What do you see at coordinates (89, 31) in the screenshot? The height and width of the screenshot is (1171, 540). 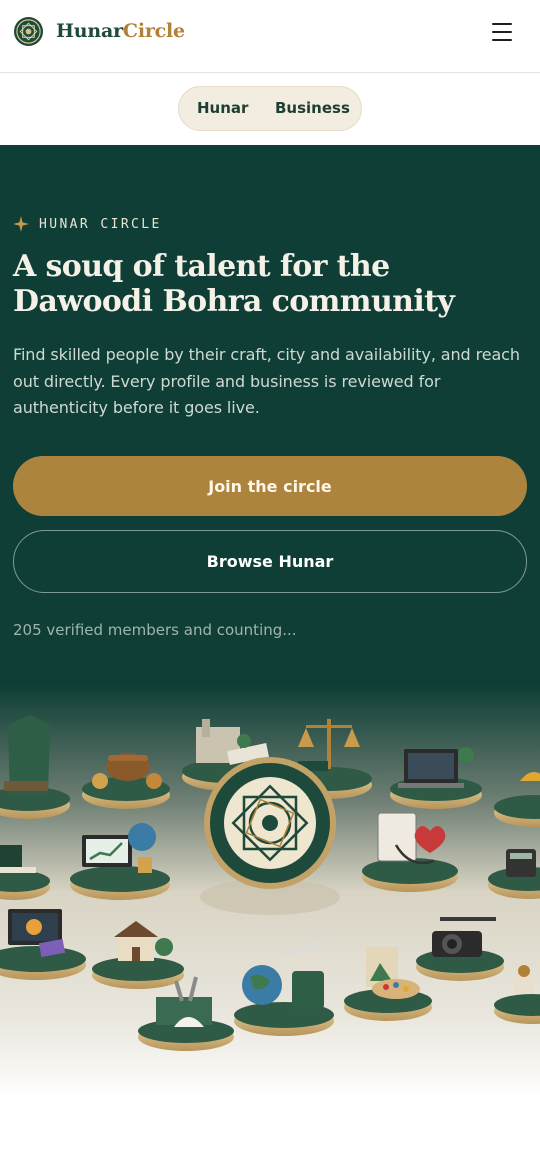 I see `brand-name-part1: Hunar` at bounding box center [89, 31].